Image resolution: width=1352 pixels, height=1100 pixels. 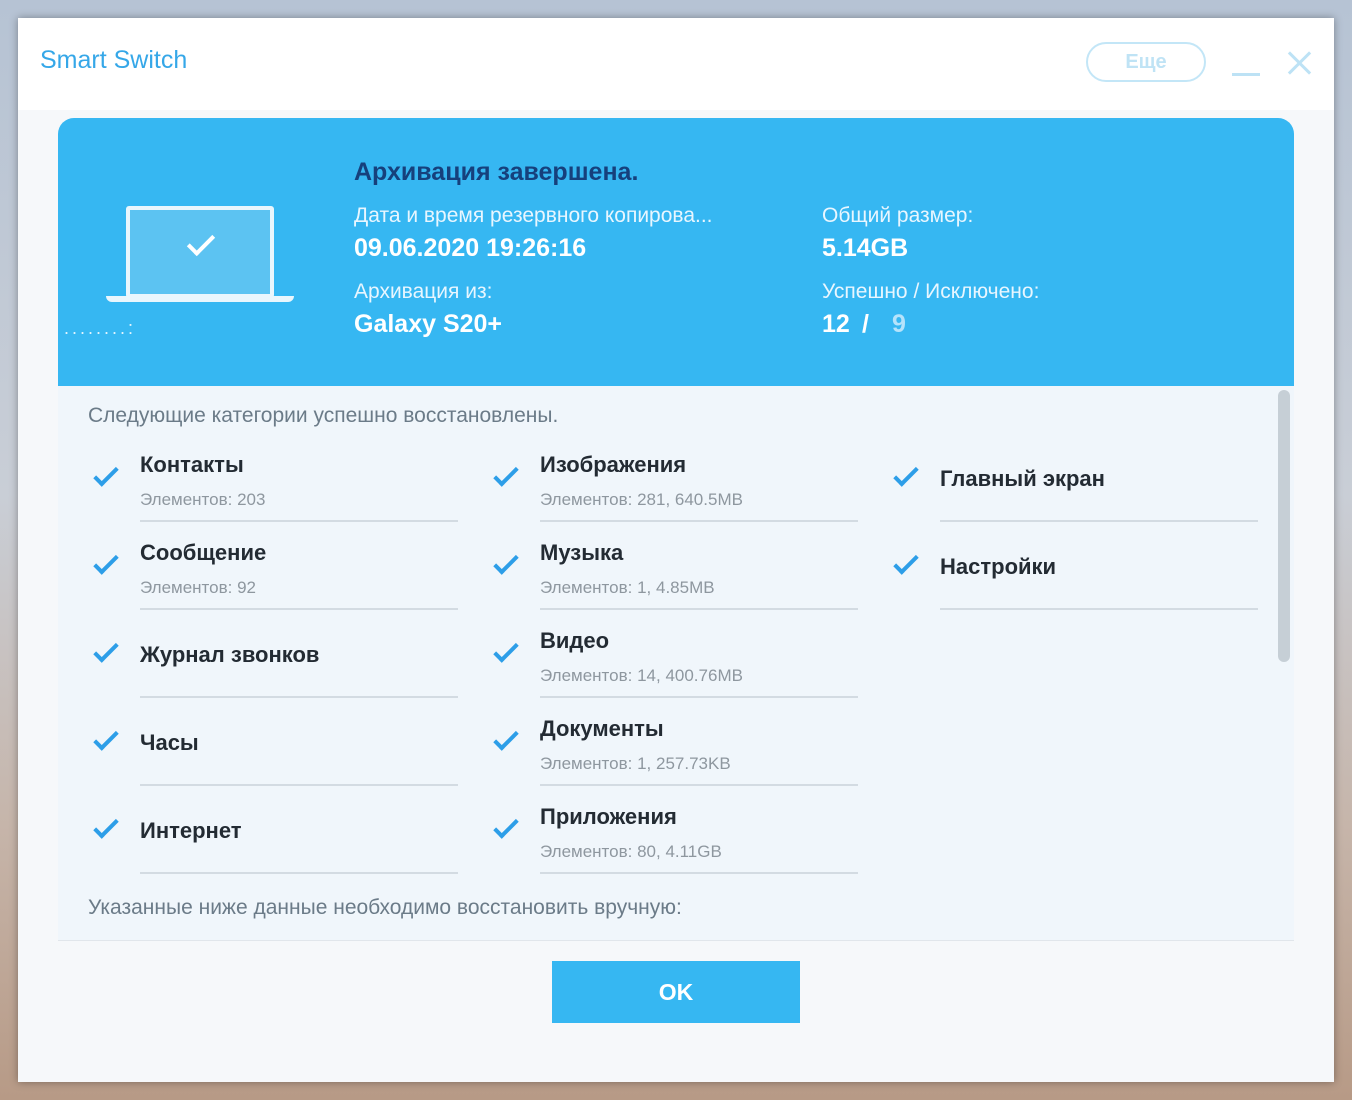 I want to click on more-button: Еще, so click(x=1146, y=62).